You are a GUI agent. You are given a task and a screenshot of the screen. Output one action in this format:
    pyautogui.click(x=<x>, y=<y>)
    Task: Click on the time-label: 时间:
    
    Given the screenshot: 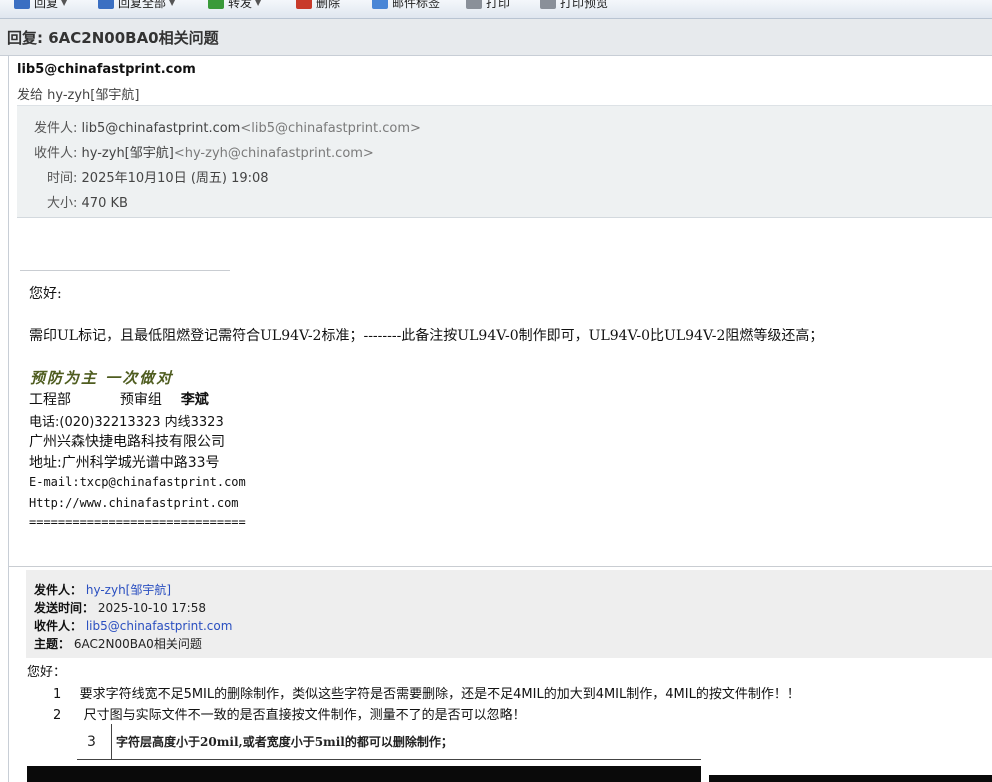 What is the action you would take?
    pyautogui.click(x=62, y=178)
    